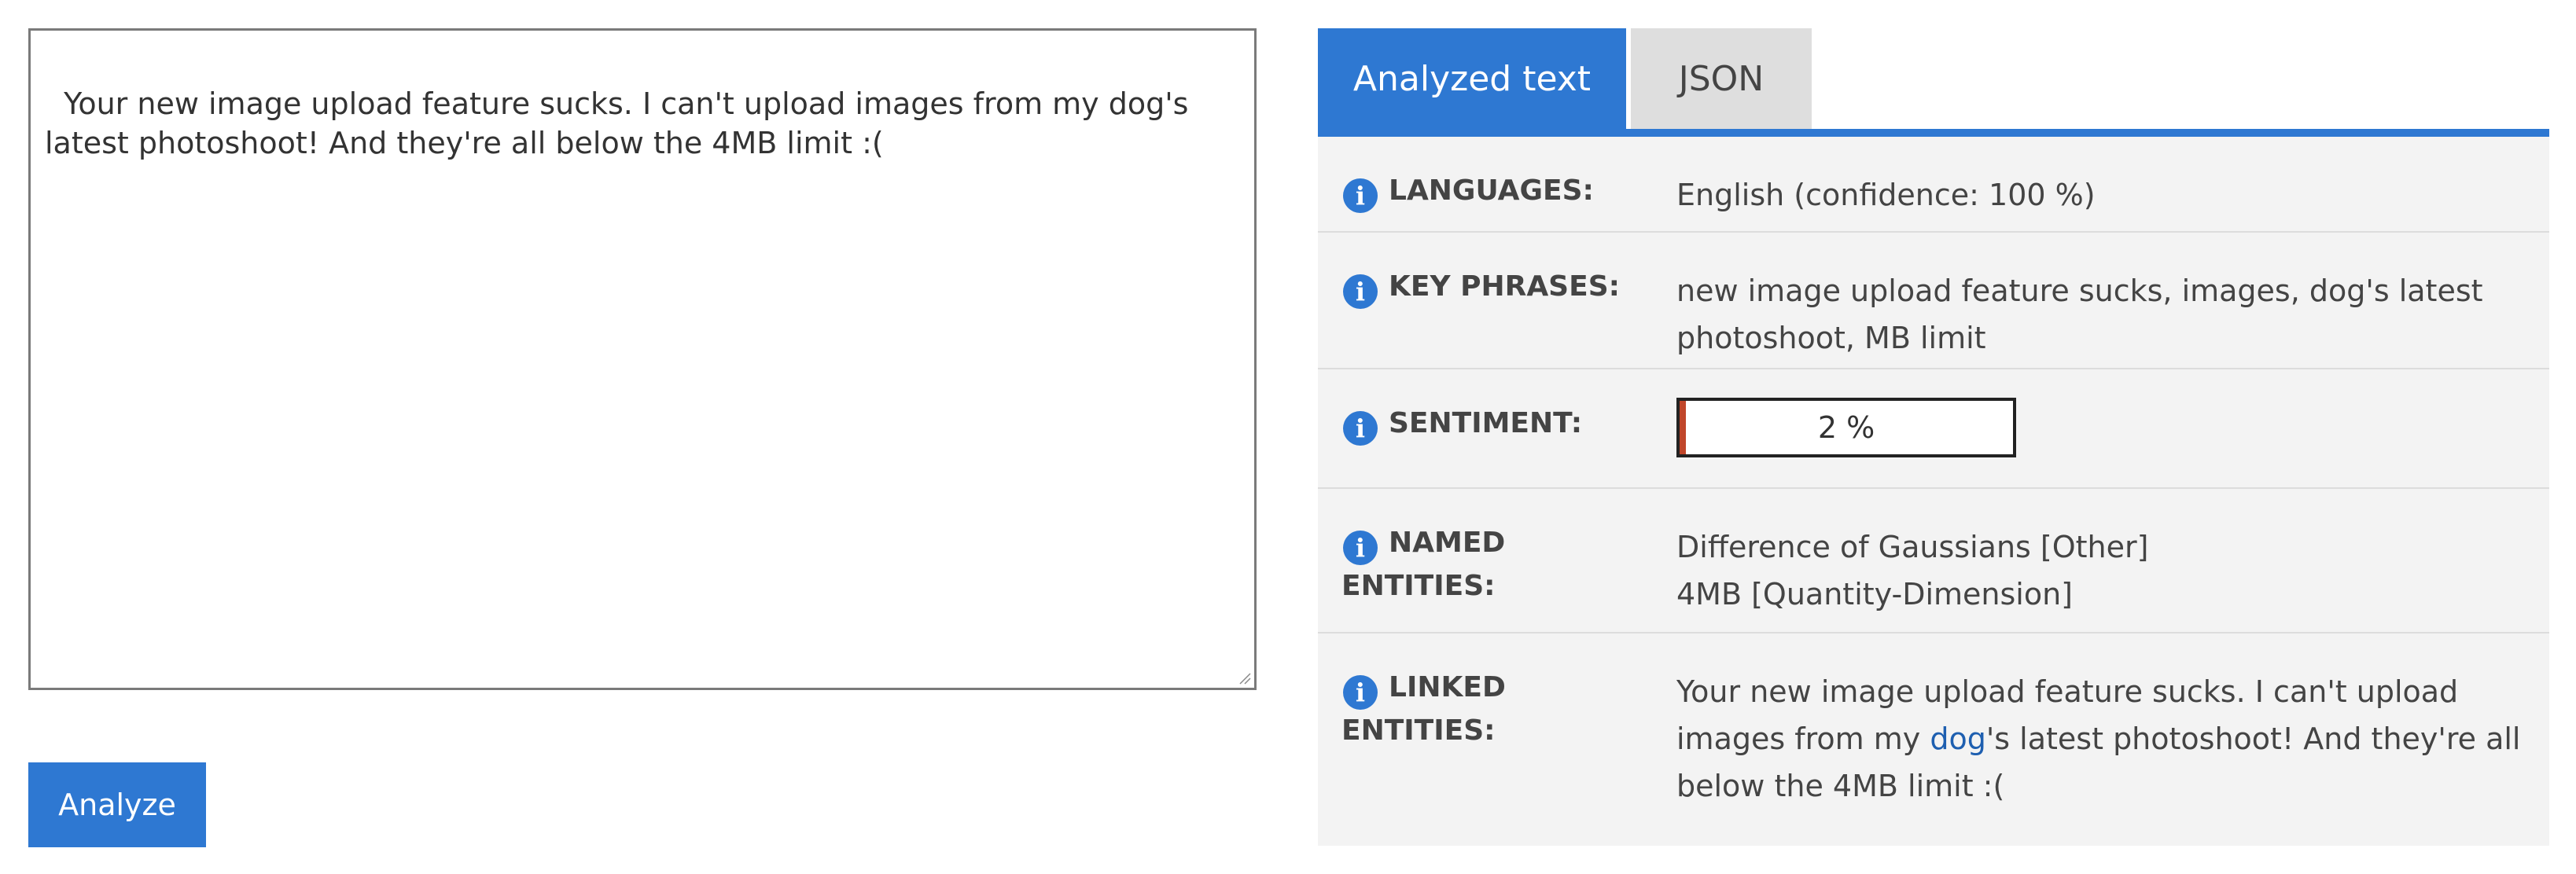 This screenshot has width=2576, height=874. Describe the element at coordinates (1958, 739) in the screenshot. I see `linked-entity-link: dog` at that location.